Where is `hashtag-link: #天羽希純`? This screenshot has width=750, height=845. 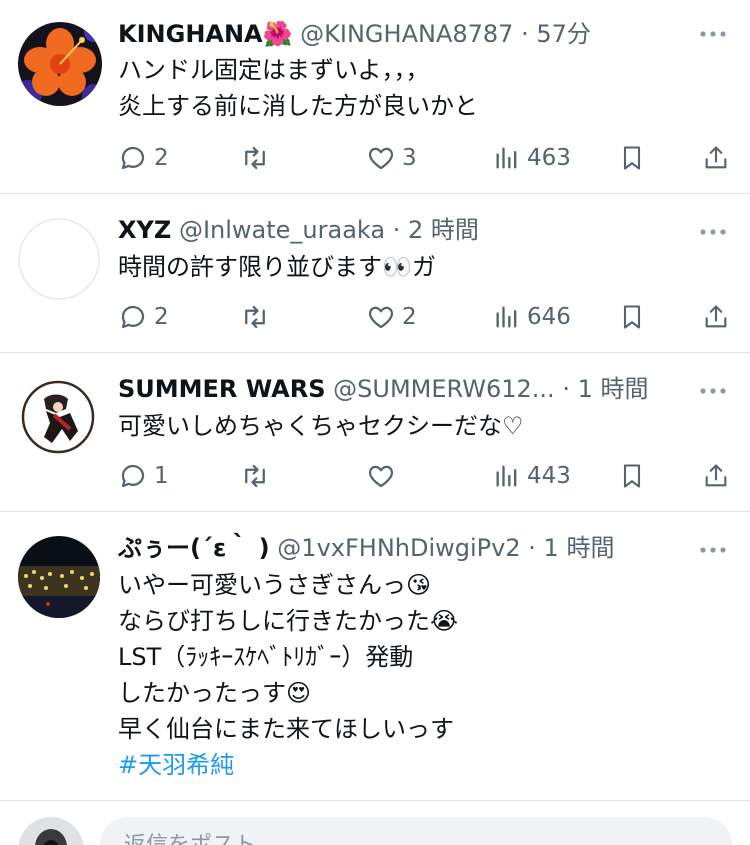
hashtag-link: #天羽希純 is located at coordinates (428, 765).